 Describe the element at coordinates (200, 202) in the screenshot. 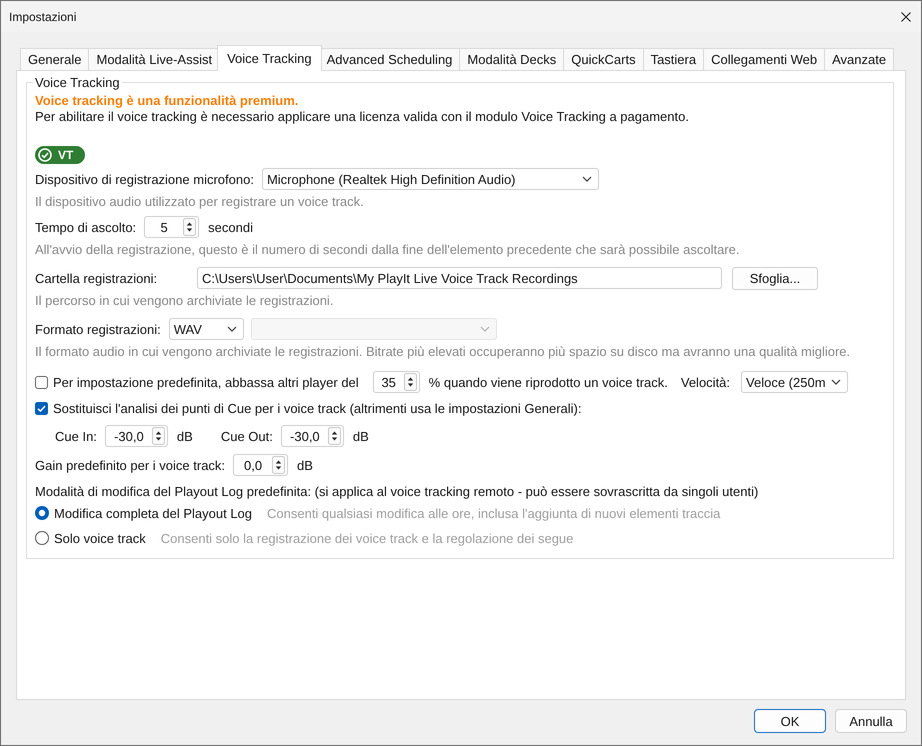

I see `hint-text: Il dispositivo audio utilizzato per registrare un voice track.` at that location.